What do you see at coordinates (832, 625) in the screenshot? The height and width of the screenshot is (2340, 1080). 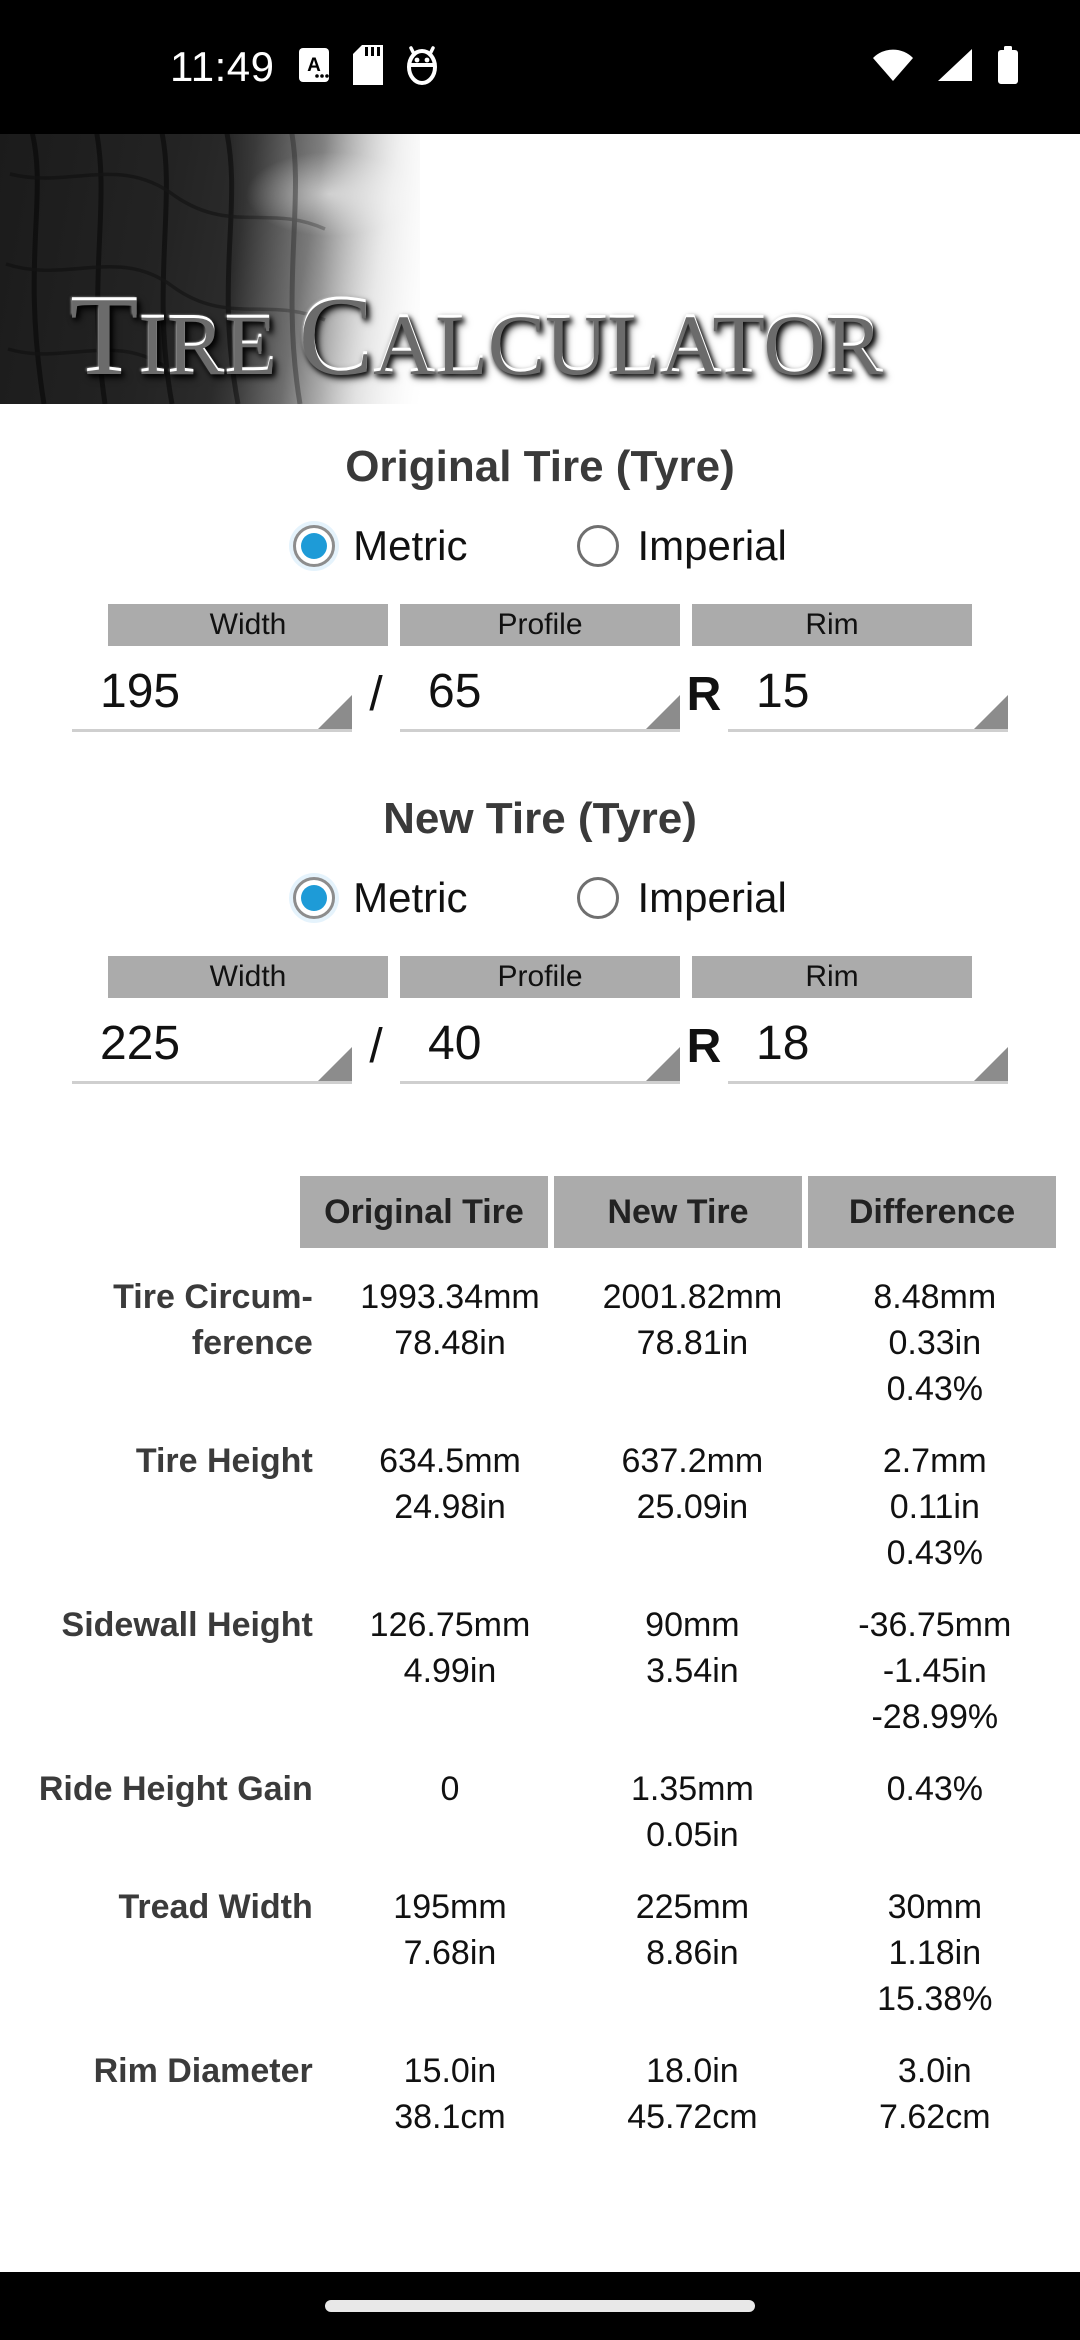 I see `original-rim-header: Rim` at bounding box center [832, 625].